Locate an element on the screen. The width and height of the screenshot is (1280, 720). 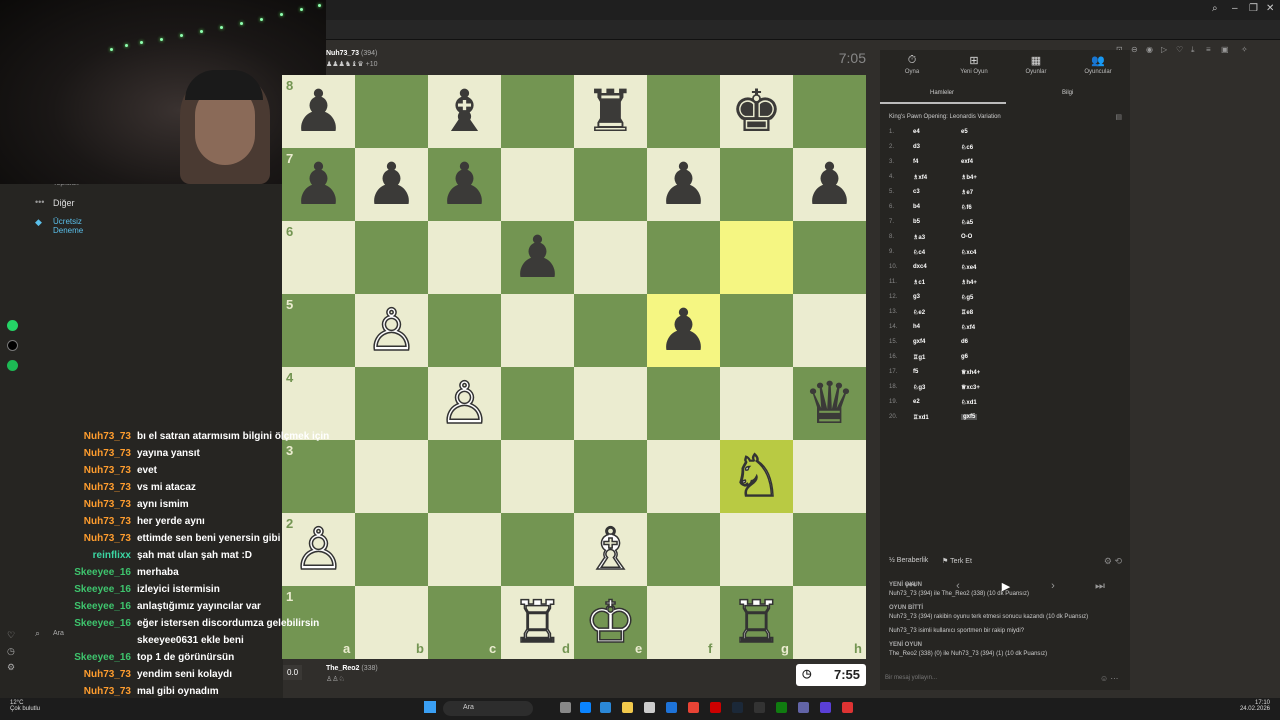
square-f8 is located at coordinates (683, 111).